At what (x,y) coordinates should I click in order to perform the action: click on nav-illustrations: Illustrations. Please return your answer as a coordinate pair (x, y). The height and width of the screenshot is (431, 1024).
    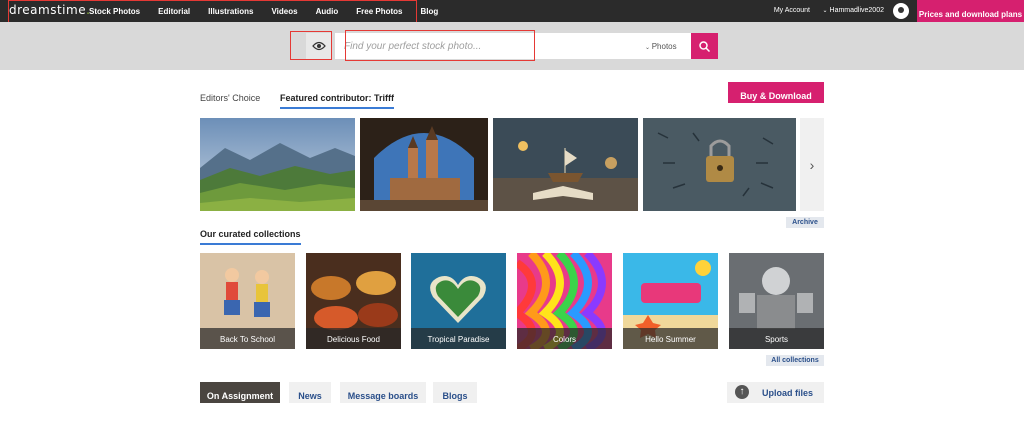
    Looking at the image, I should click on (230, 11).